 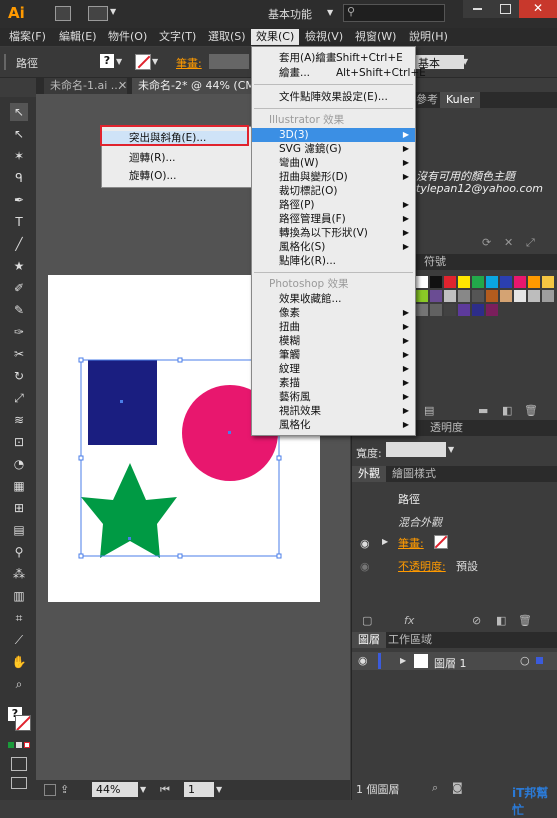 What do you see at coordinates (27, 37) in the screenshot?
I see `menu-file: 檔案(F)` at bounding box center [27, 37].